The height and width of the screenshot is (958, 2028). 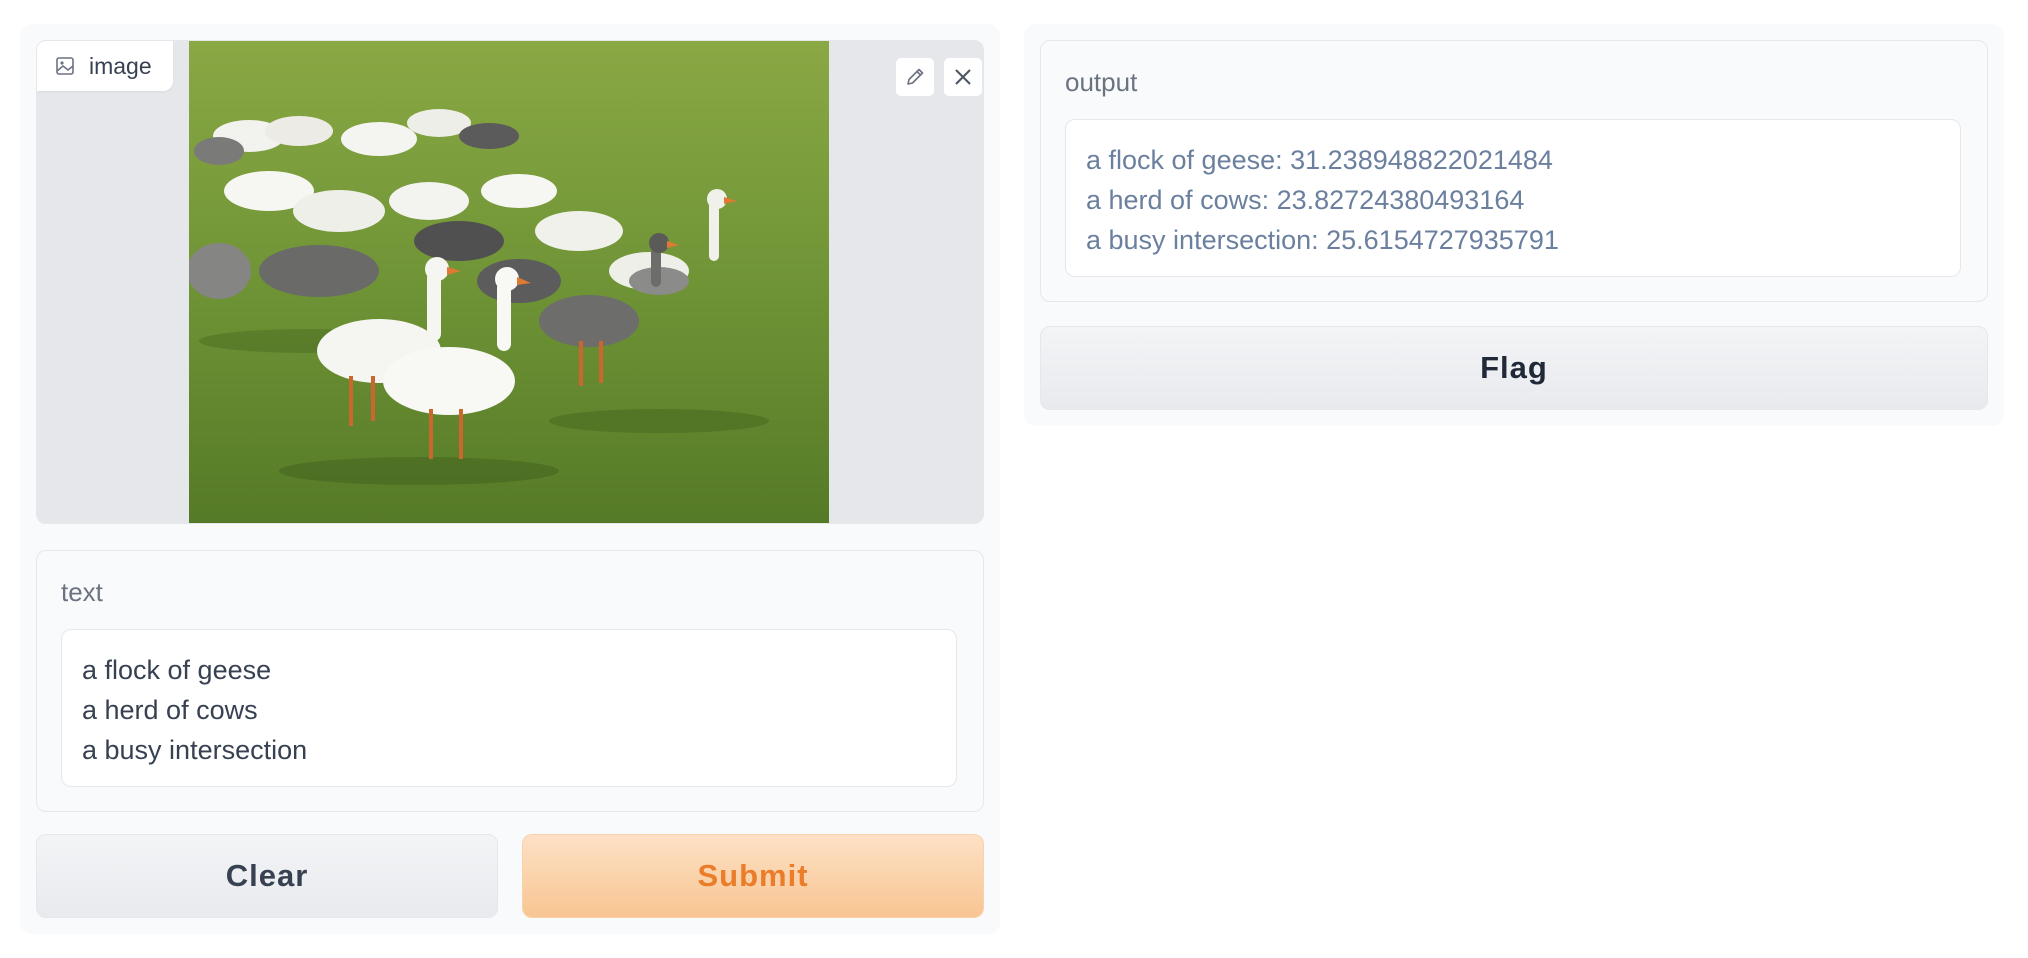 I want to click on output-line: a busy intersection: 25.6154727935791, so click(x=1322, y=240).